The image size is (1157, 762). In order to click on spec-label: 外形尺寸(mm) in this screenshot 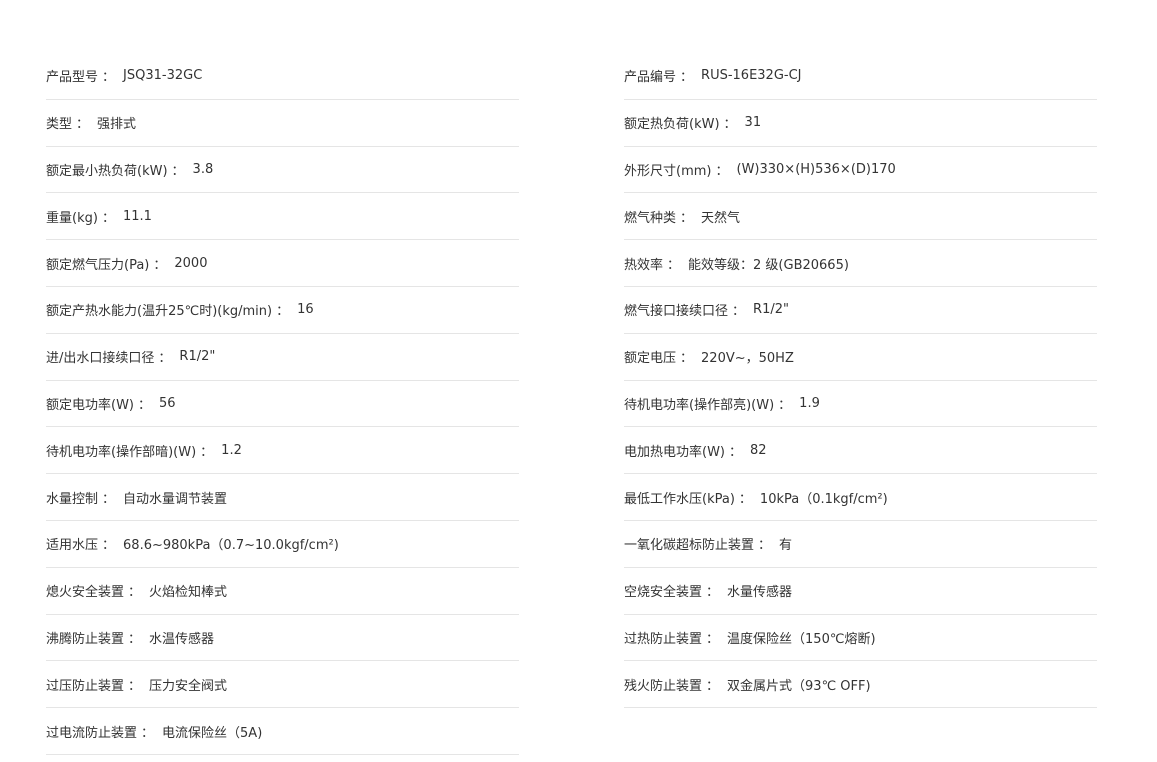, I will do `click(668, 171)`.